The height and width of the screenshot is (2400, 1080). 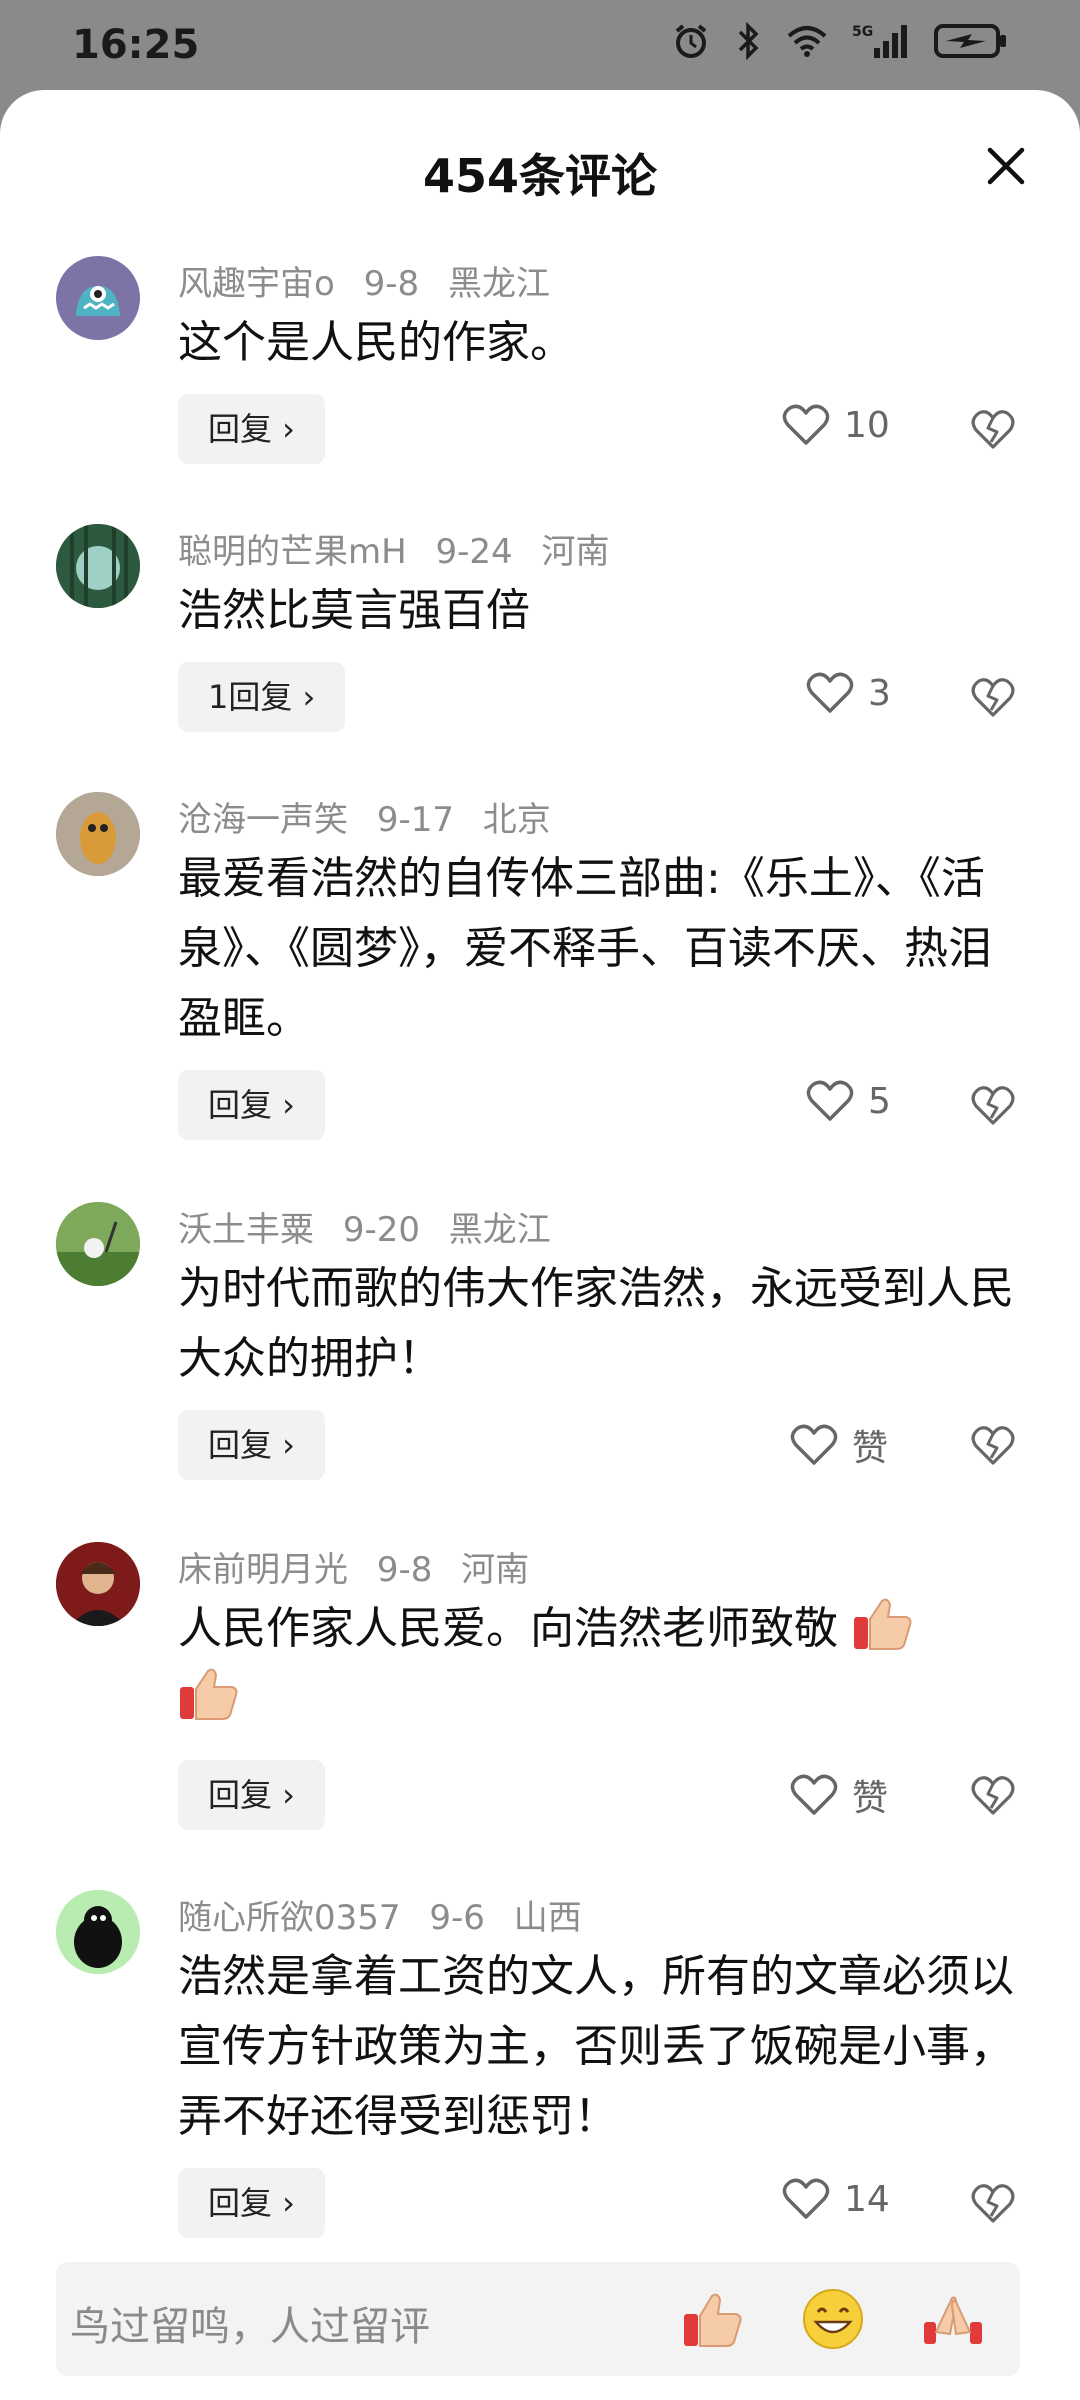 I want to click on comment-date: 9-20, so click(x=381, y=1230).